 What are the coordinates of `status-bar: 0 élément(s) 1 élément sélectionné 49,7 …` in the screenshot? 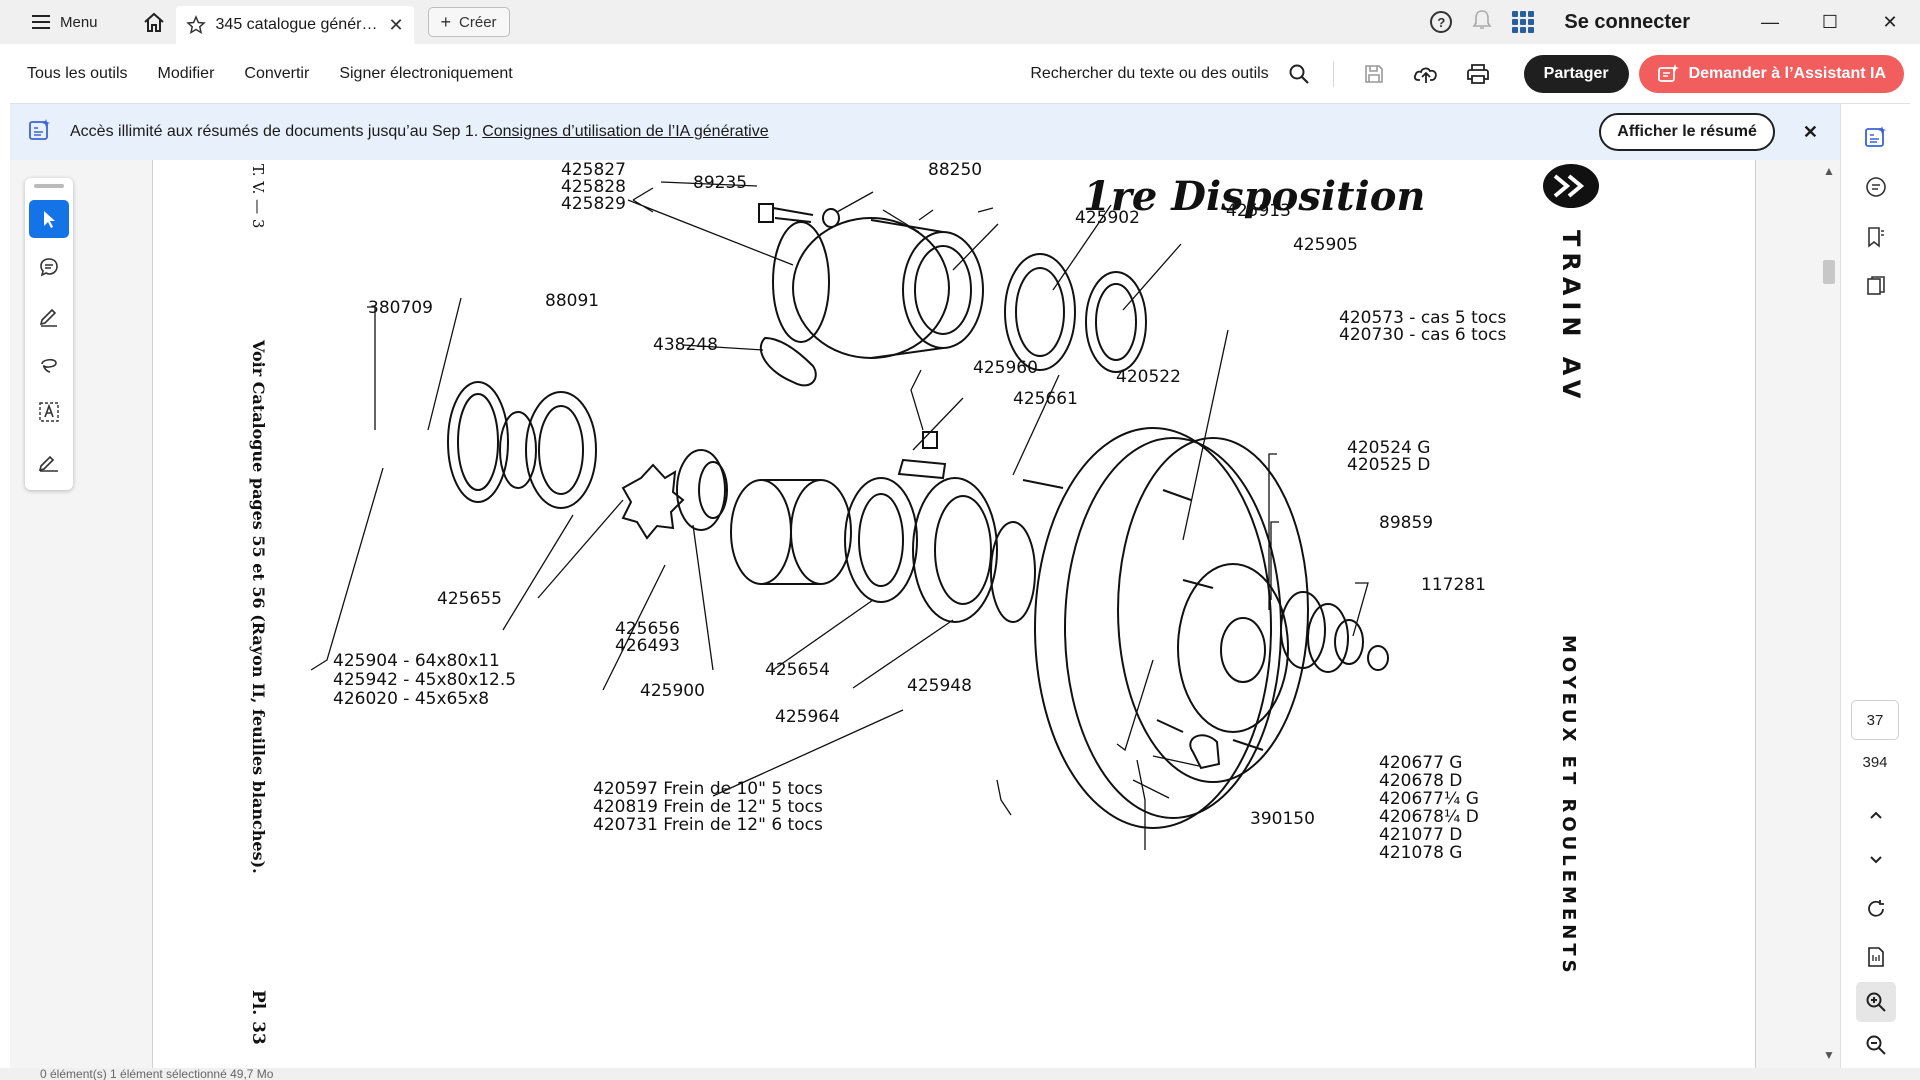 It's located at (960, 1074).